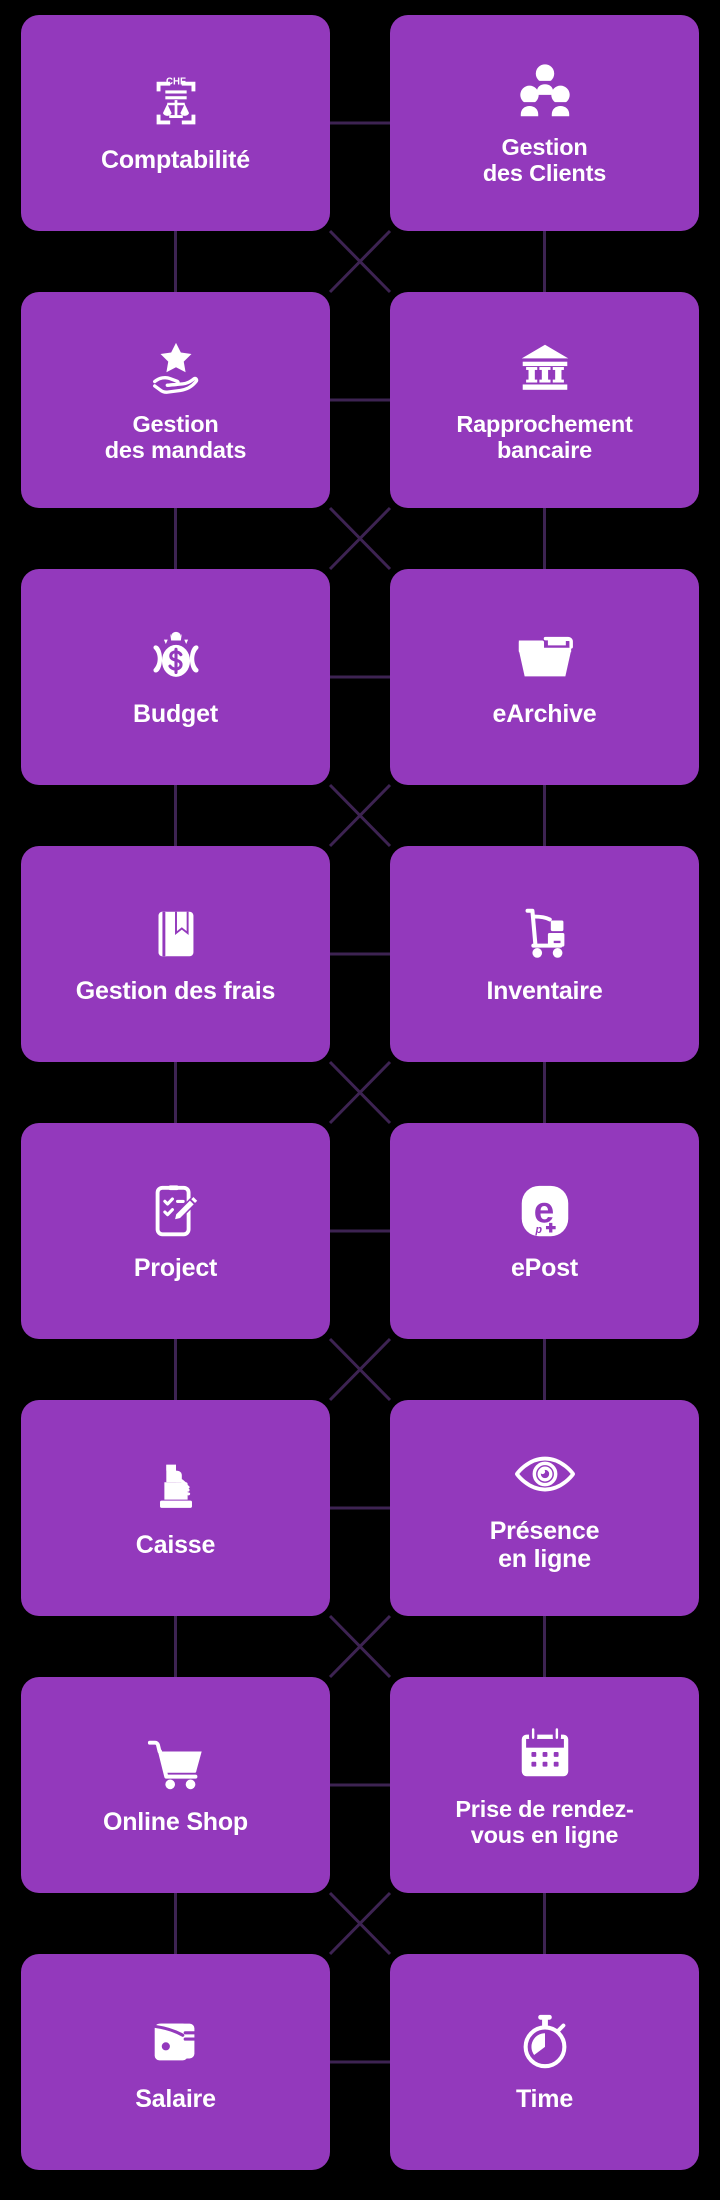  Describe the element at coordinates (544, 1785) in the screenshot. I see `module-card-prise-rdv: Prise de rendez- vous en ligne` at that location.